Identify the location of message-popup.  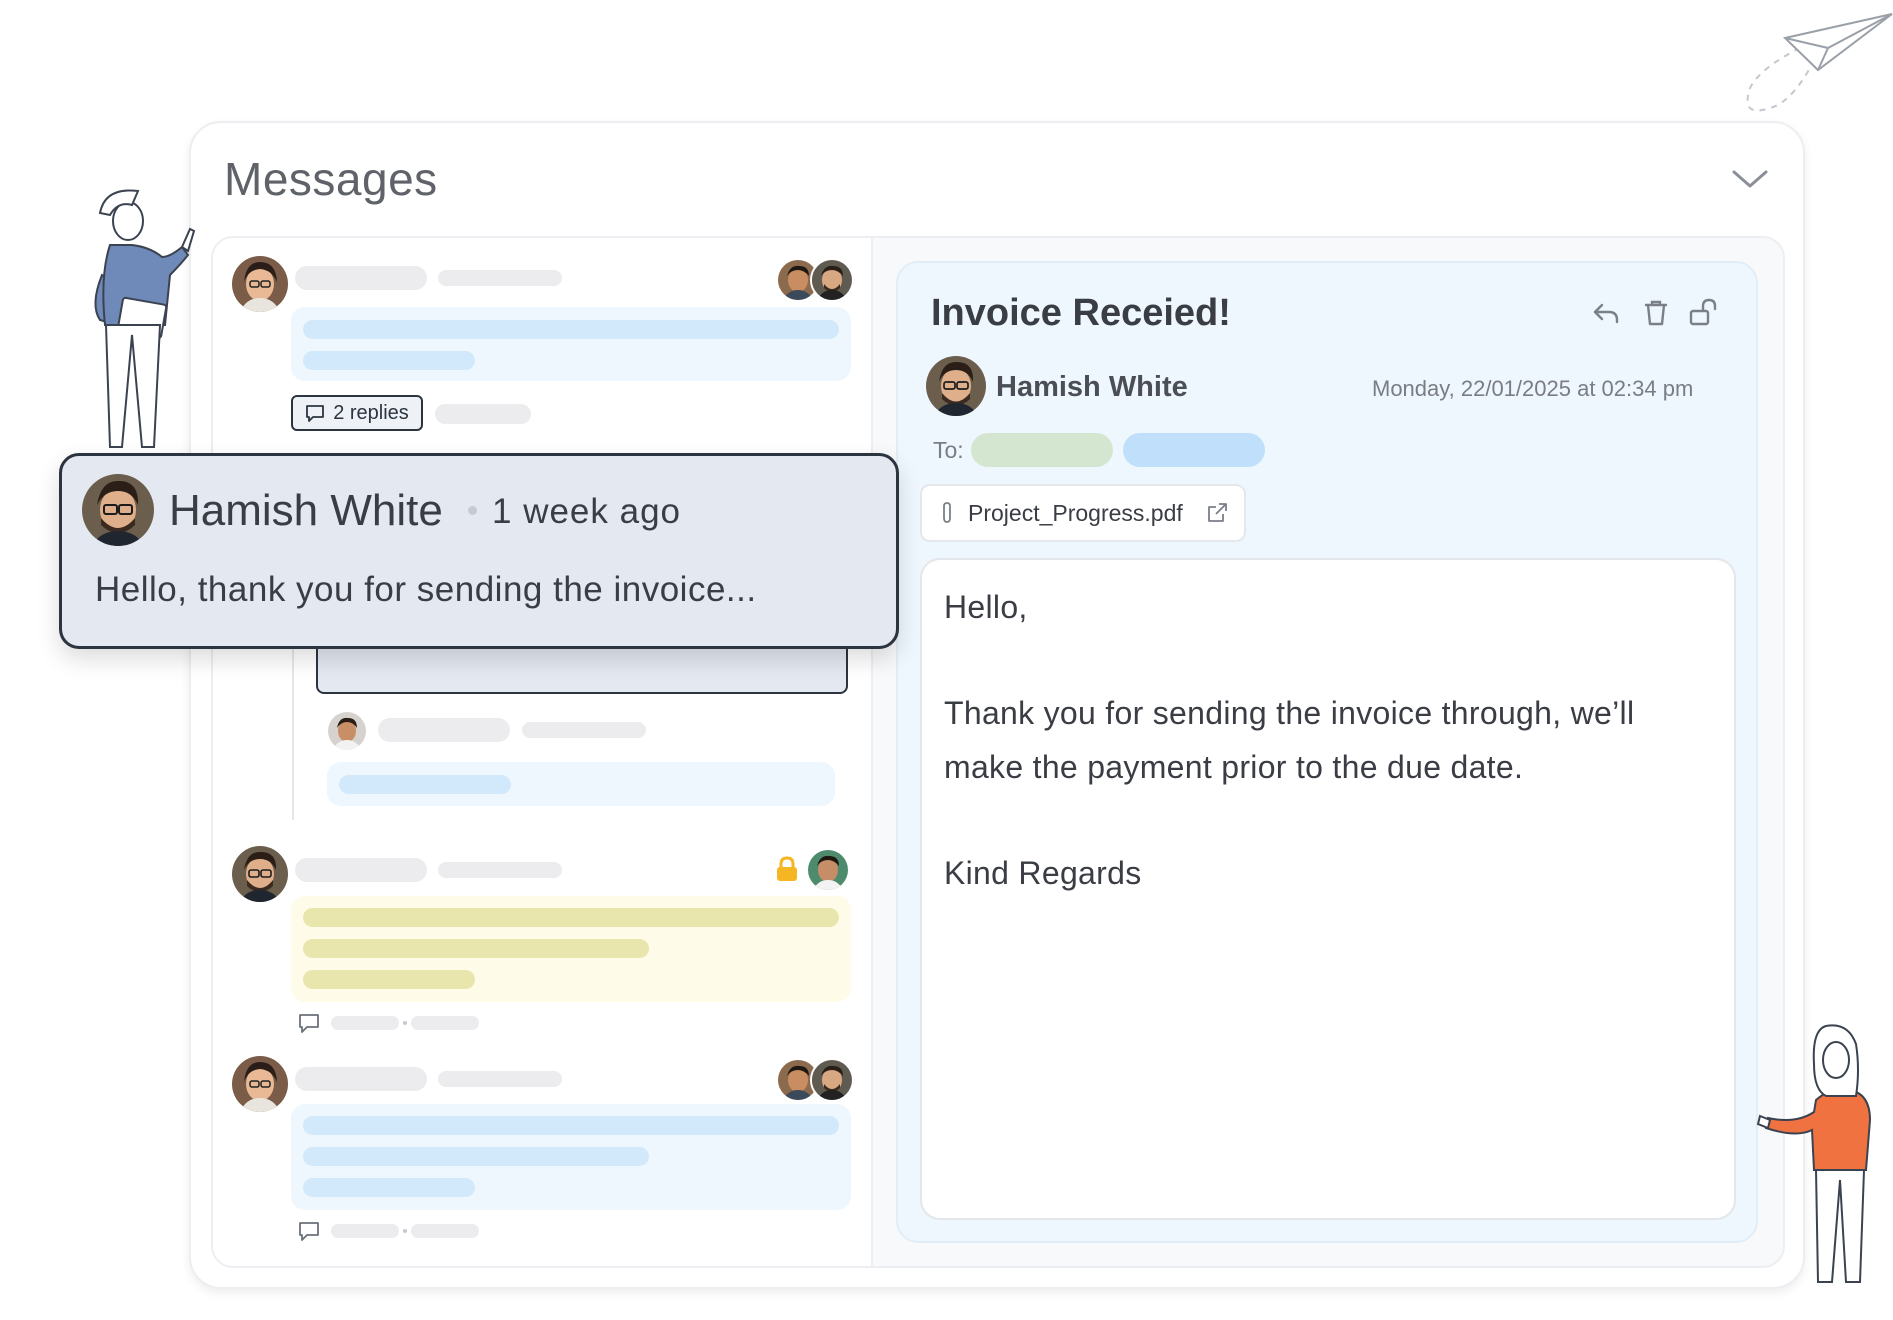
(479, 551).